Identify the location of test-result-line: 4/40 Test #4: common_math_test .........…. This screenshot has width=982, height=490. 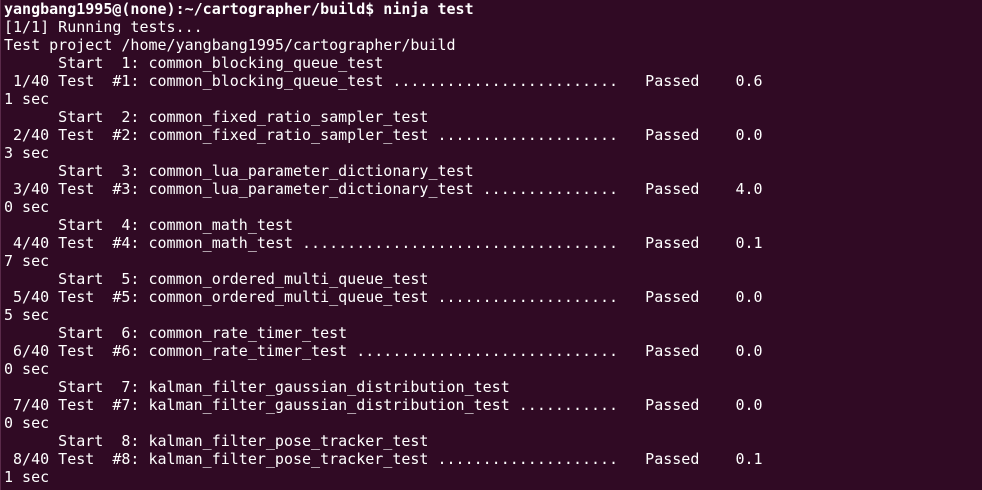
(383, 243).